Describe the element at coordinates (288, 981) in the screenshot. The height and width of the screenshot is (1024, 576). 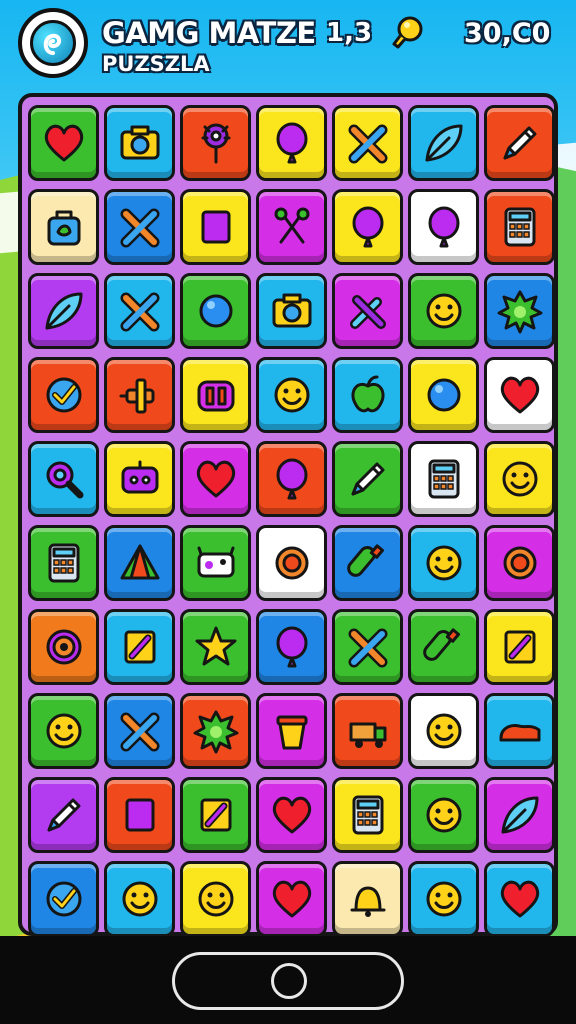
I see `home-button` at that location.